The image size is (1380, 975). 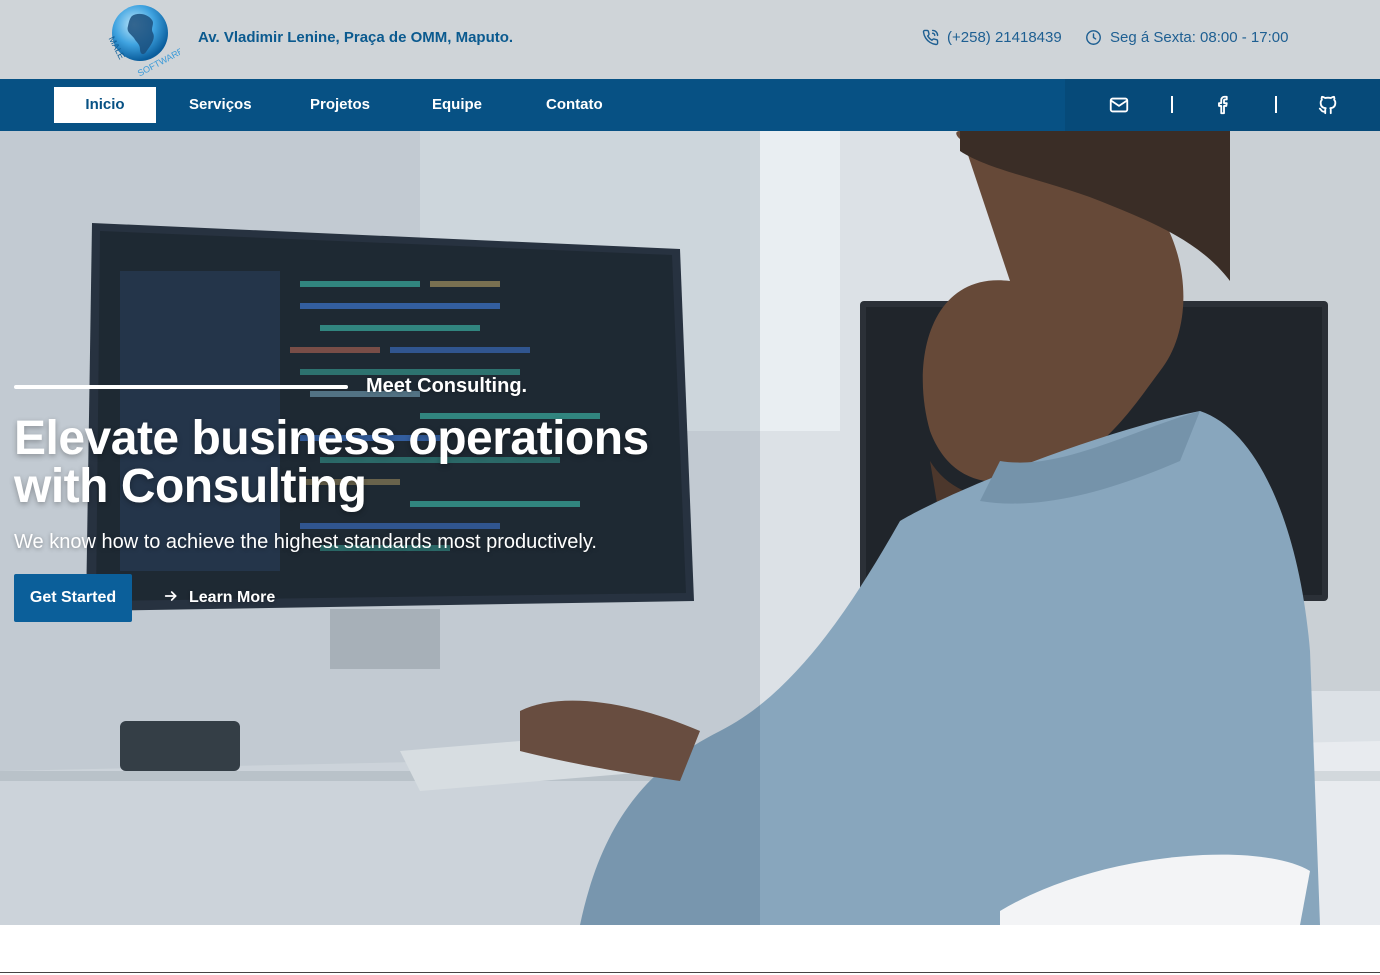 I want to click on phone-contact: (+258) 21418439, so click(x=992, y=37).